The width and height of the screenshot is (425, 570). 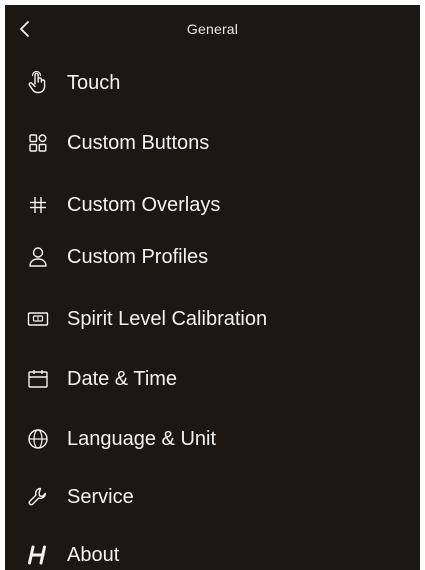 What do you see at coordinates (142, 439) in the screenshot?
I see `menu-item-label: Language & Unit` at bounding box center [142, 439].